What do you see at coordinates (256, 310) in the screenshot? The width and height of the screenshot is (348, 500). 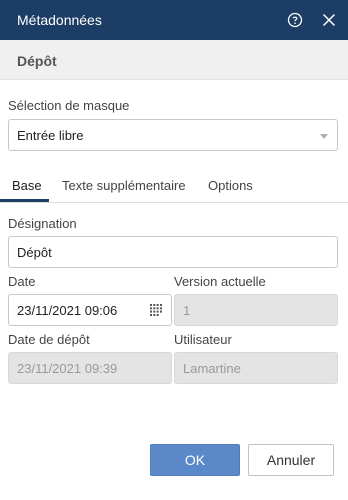 I see `version-field: 1` at bounding box center [256, 310].